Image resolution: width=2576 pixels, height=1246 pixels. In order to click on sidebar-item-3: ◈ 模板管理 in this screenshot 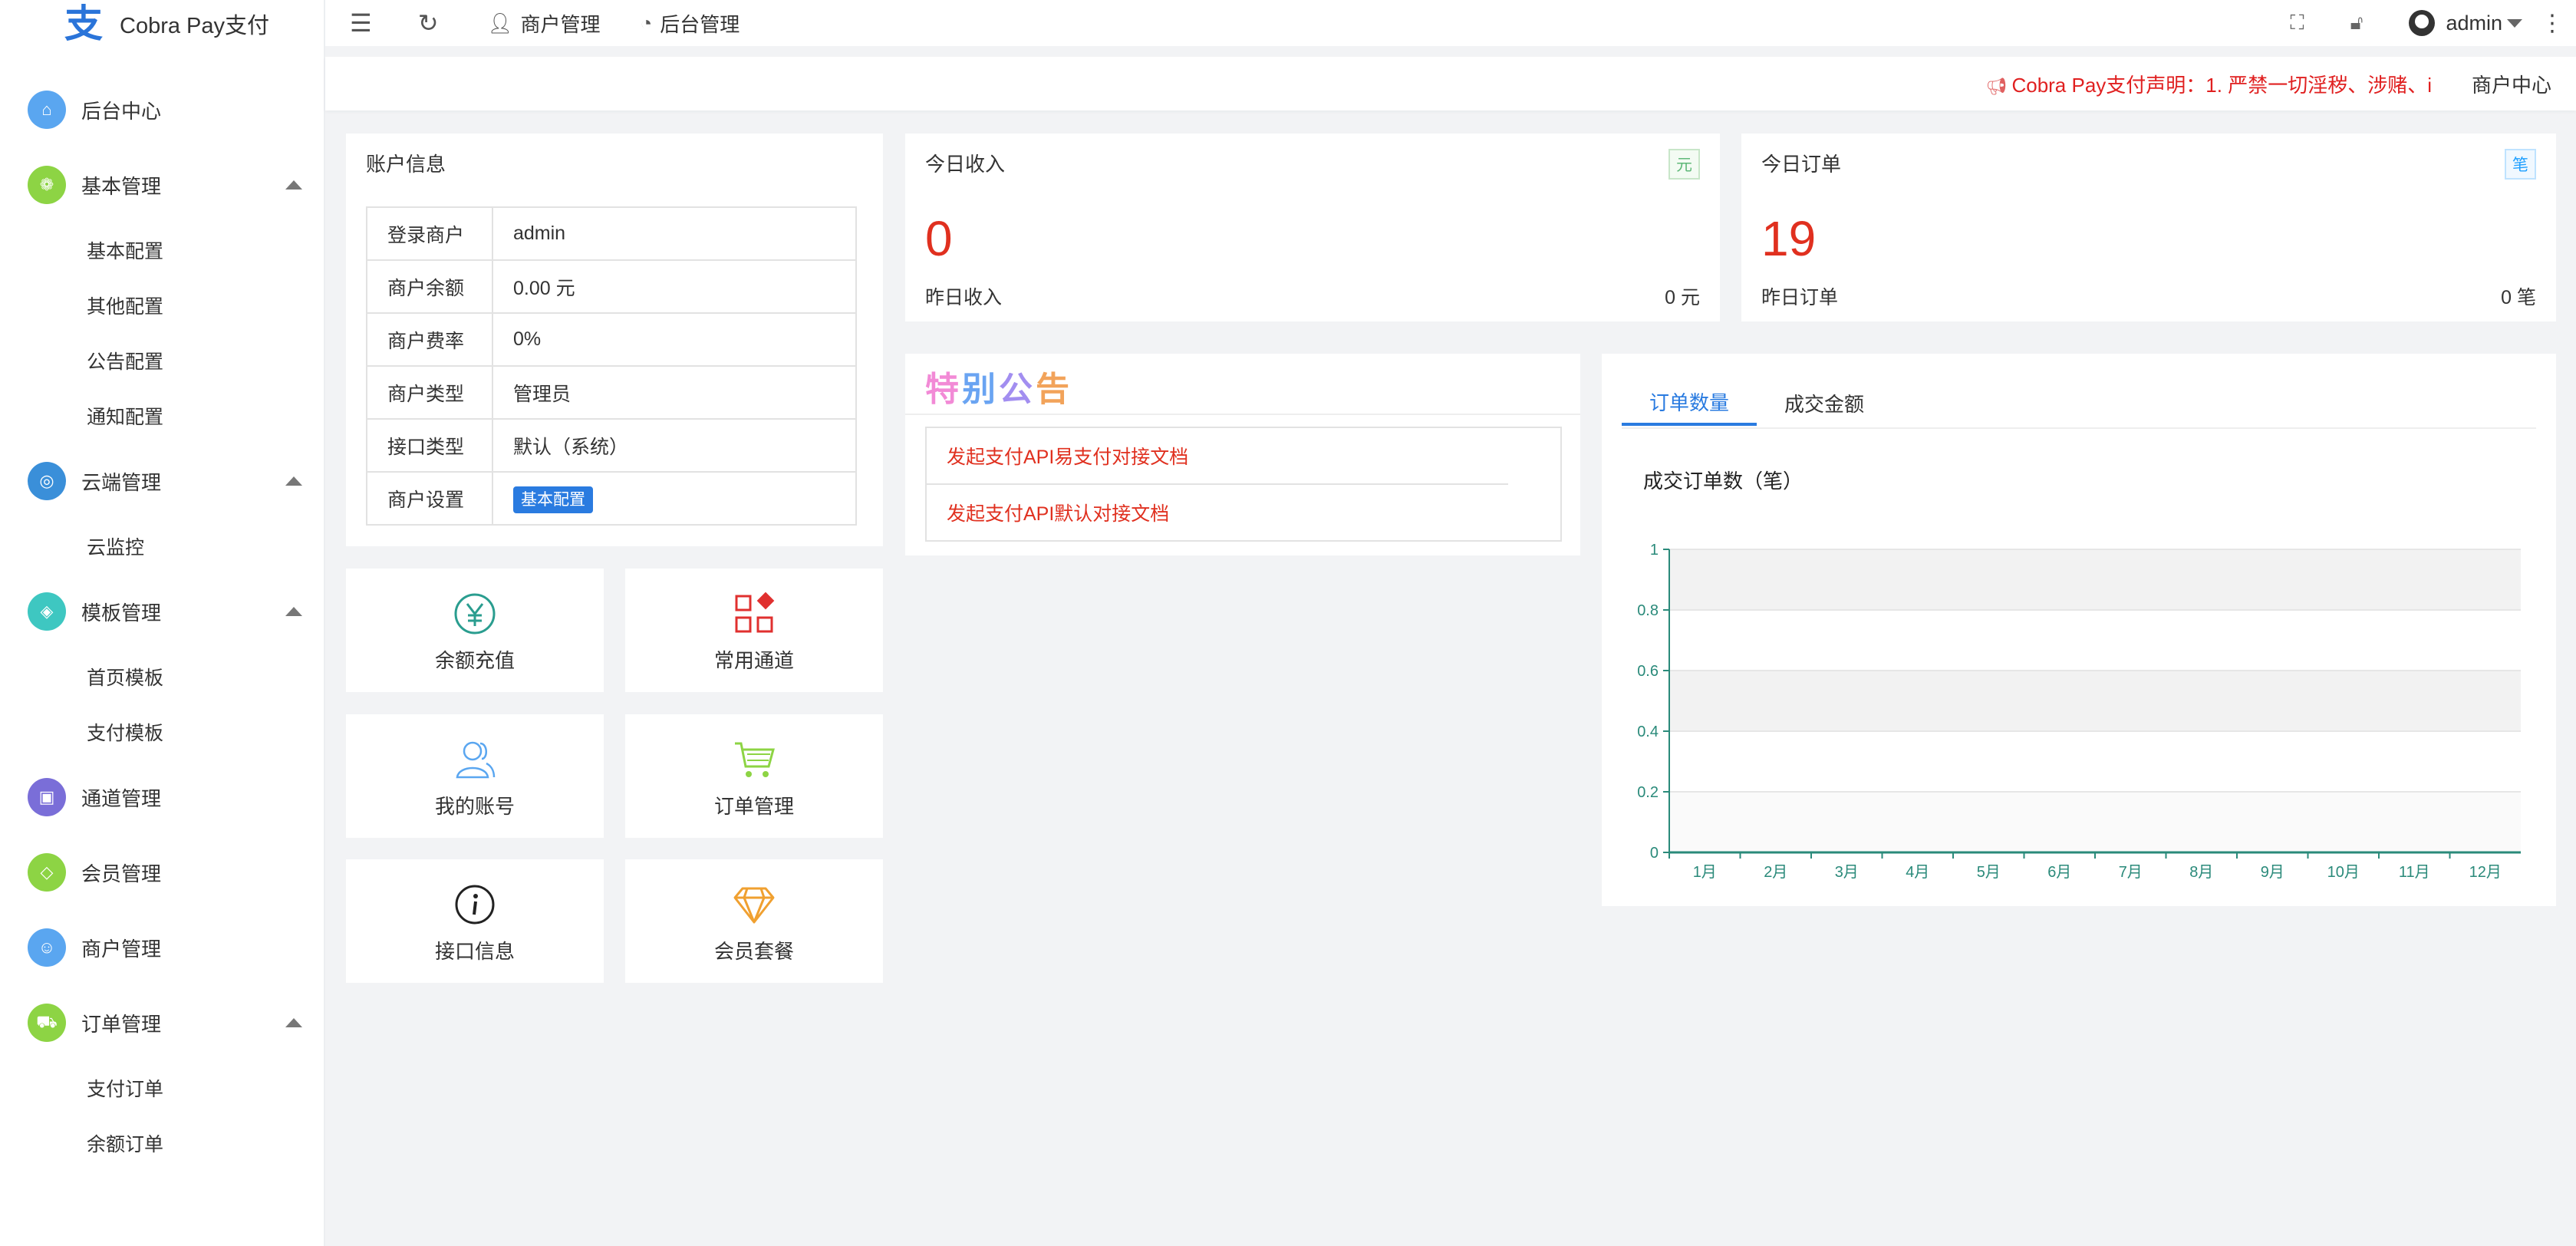, I will do `click(162, 612)`.